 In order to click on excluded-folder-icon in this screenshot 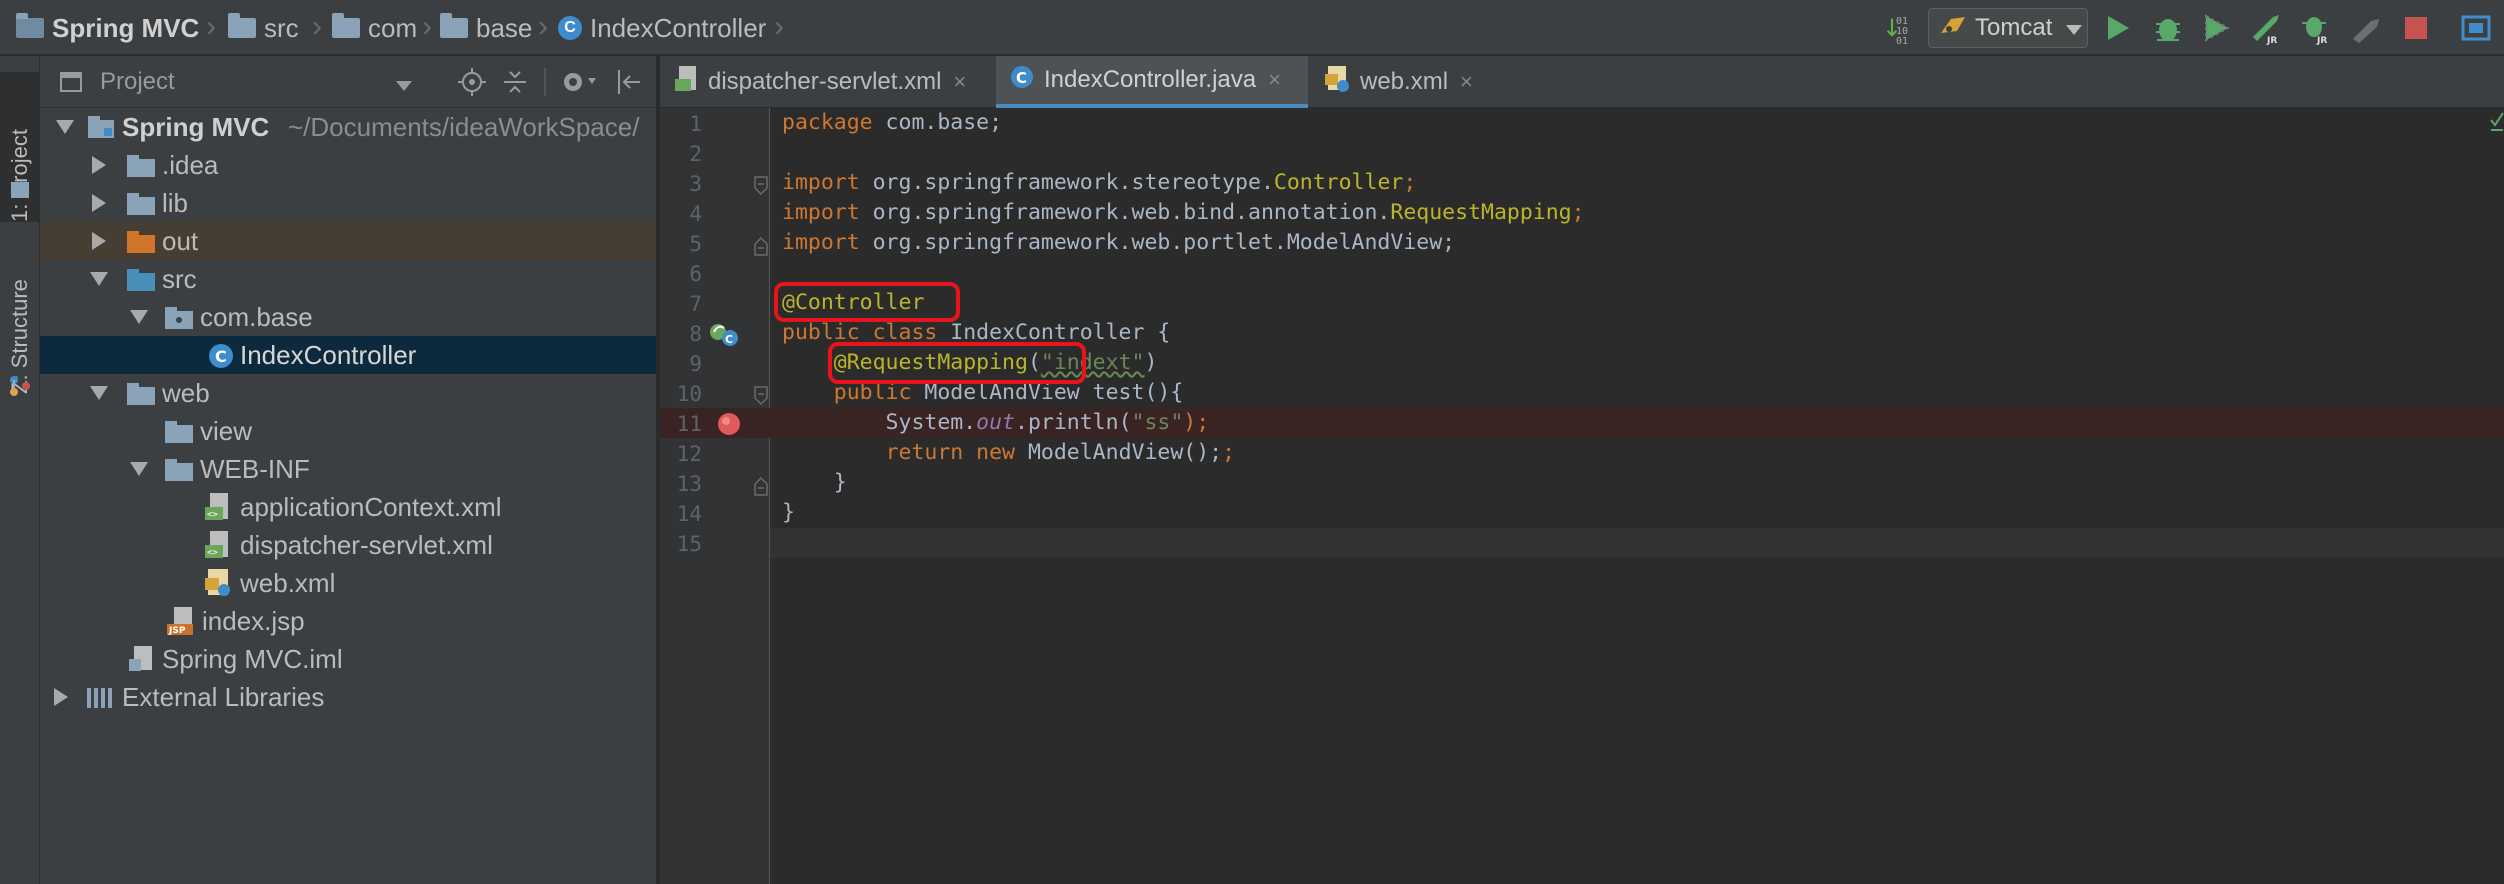, I will do `click(141, 245)`.